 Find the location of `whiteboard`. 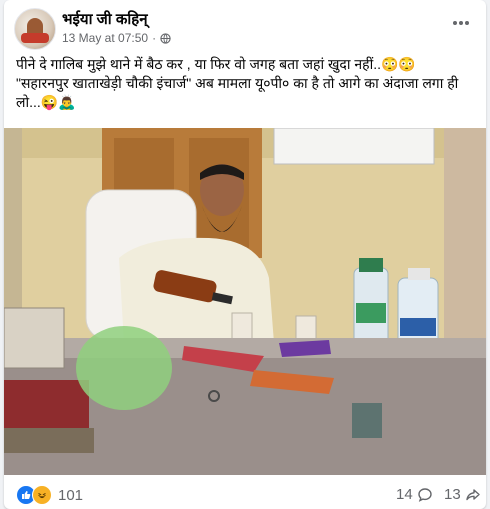

whiteboard is located at coordinates (354, 146).